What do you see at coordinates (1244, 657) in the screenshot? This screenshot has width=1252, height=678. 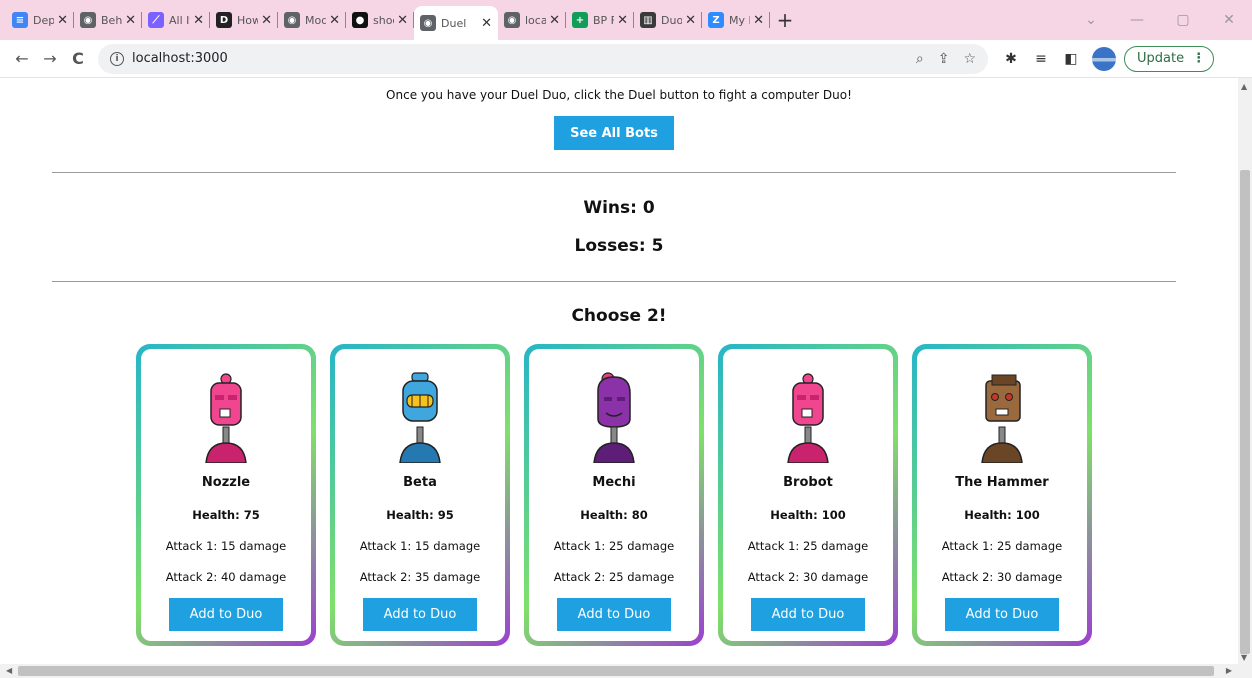 I see `scroll-down-icon: ▼` at bounding box center [1244, 657].